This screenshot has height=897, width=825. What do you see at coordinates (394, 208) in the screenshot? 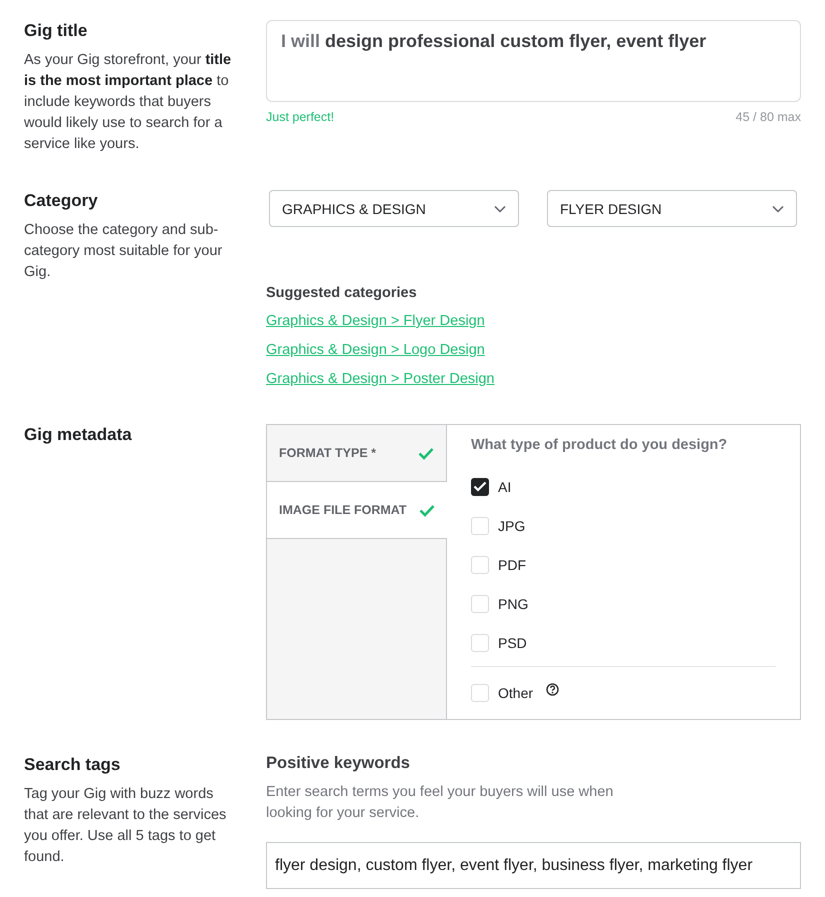
I see `category-dropdown: GRAPHICS & DESIGN` at bounding box center [394, 208].